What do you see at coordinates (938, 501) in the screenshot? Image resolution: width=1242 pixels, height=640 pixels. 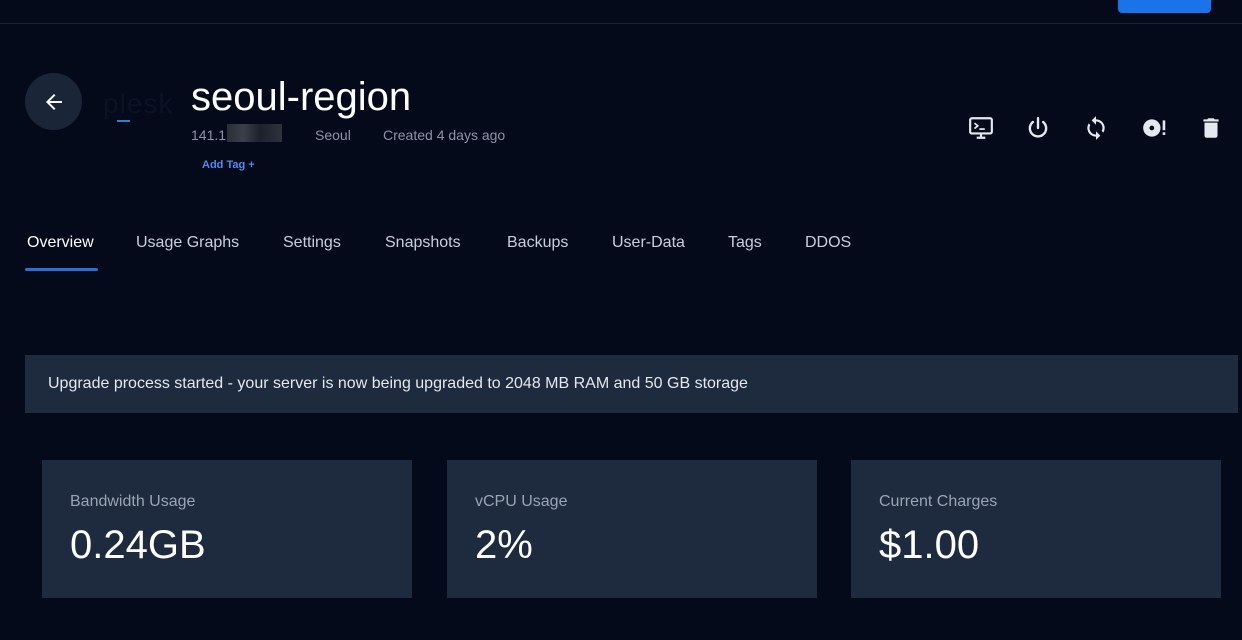 I see `stat-label: Current Charges` at bounding box center [938, 501].